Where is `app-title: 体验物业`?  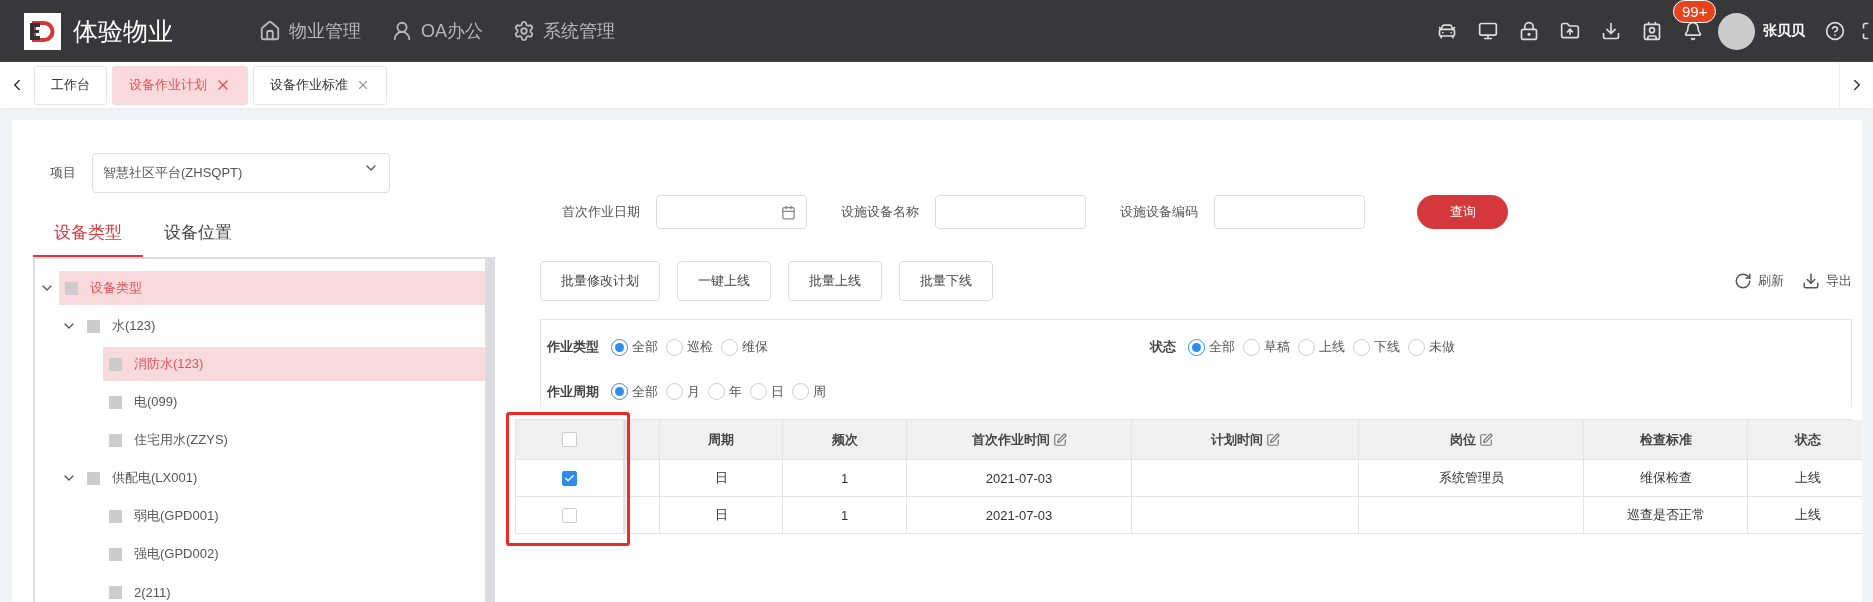
app-title: 体验物业 is located at coordinates (123, 31).